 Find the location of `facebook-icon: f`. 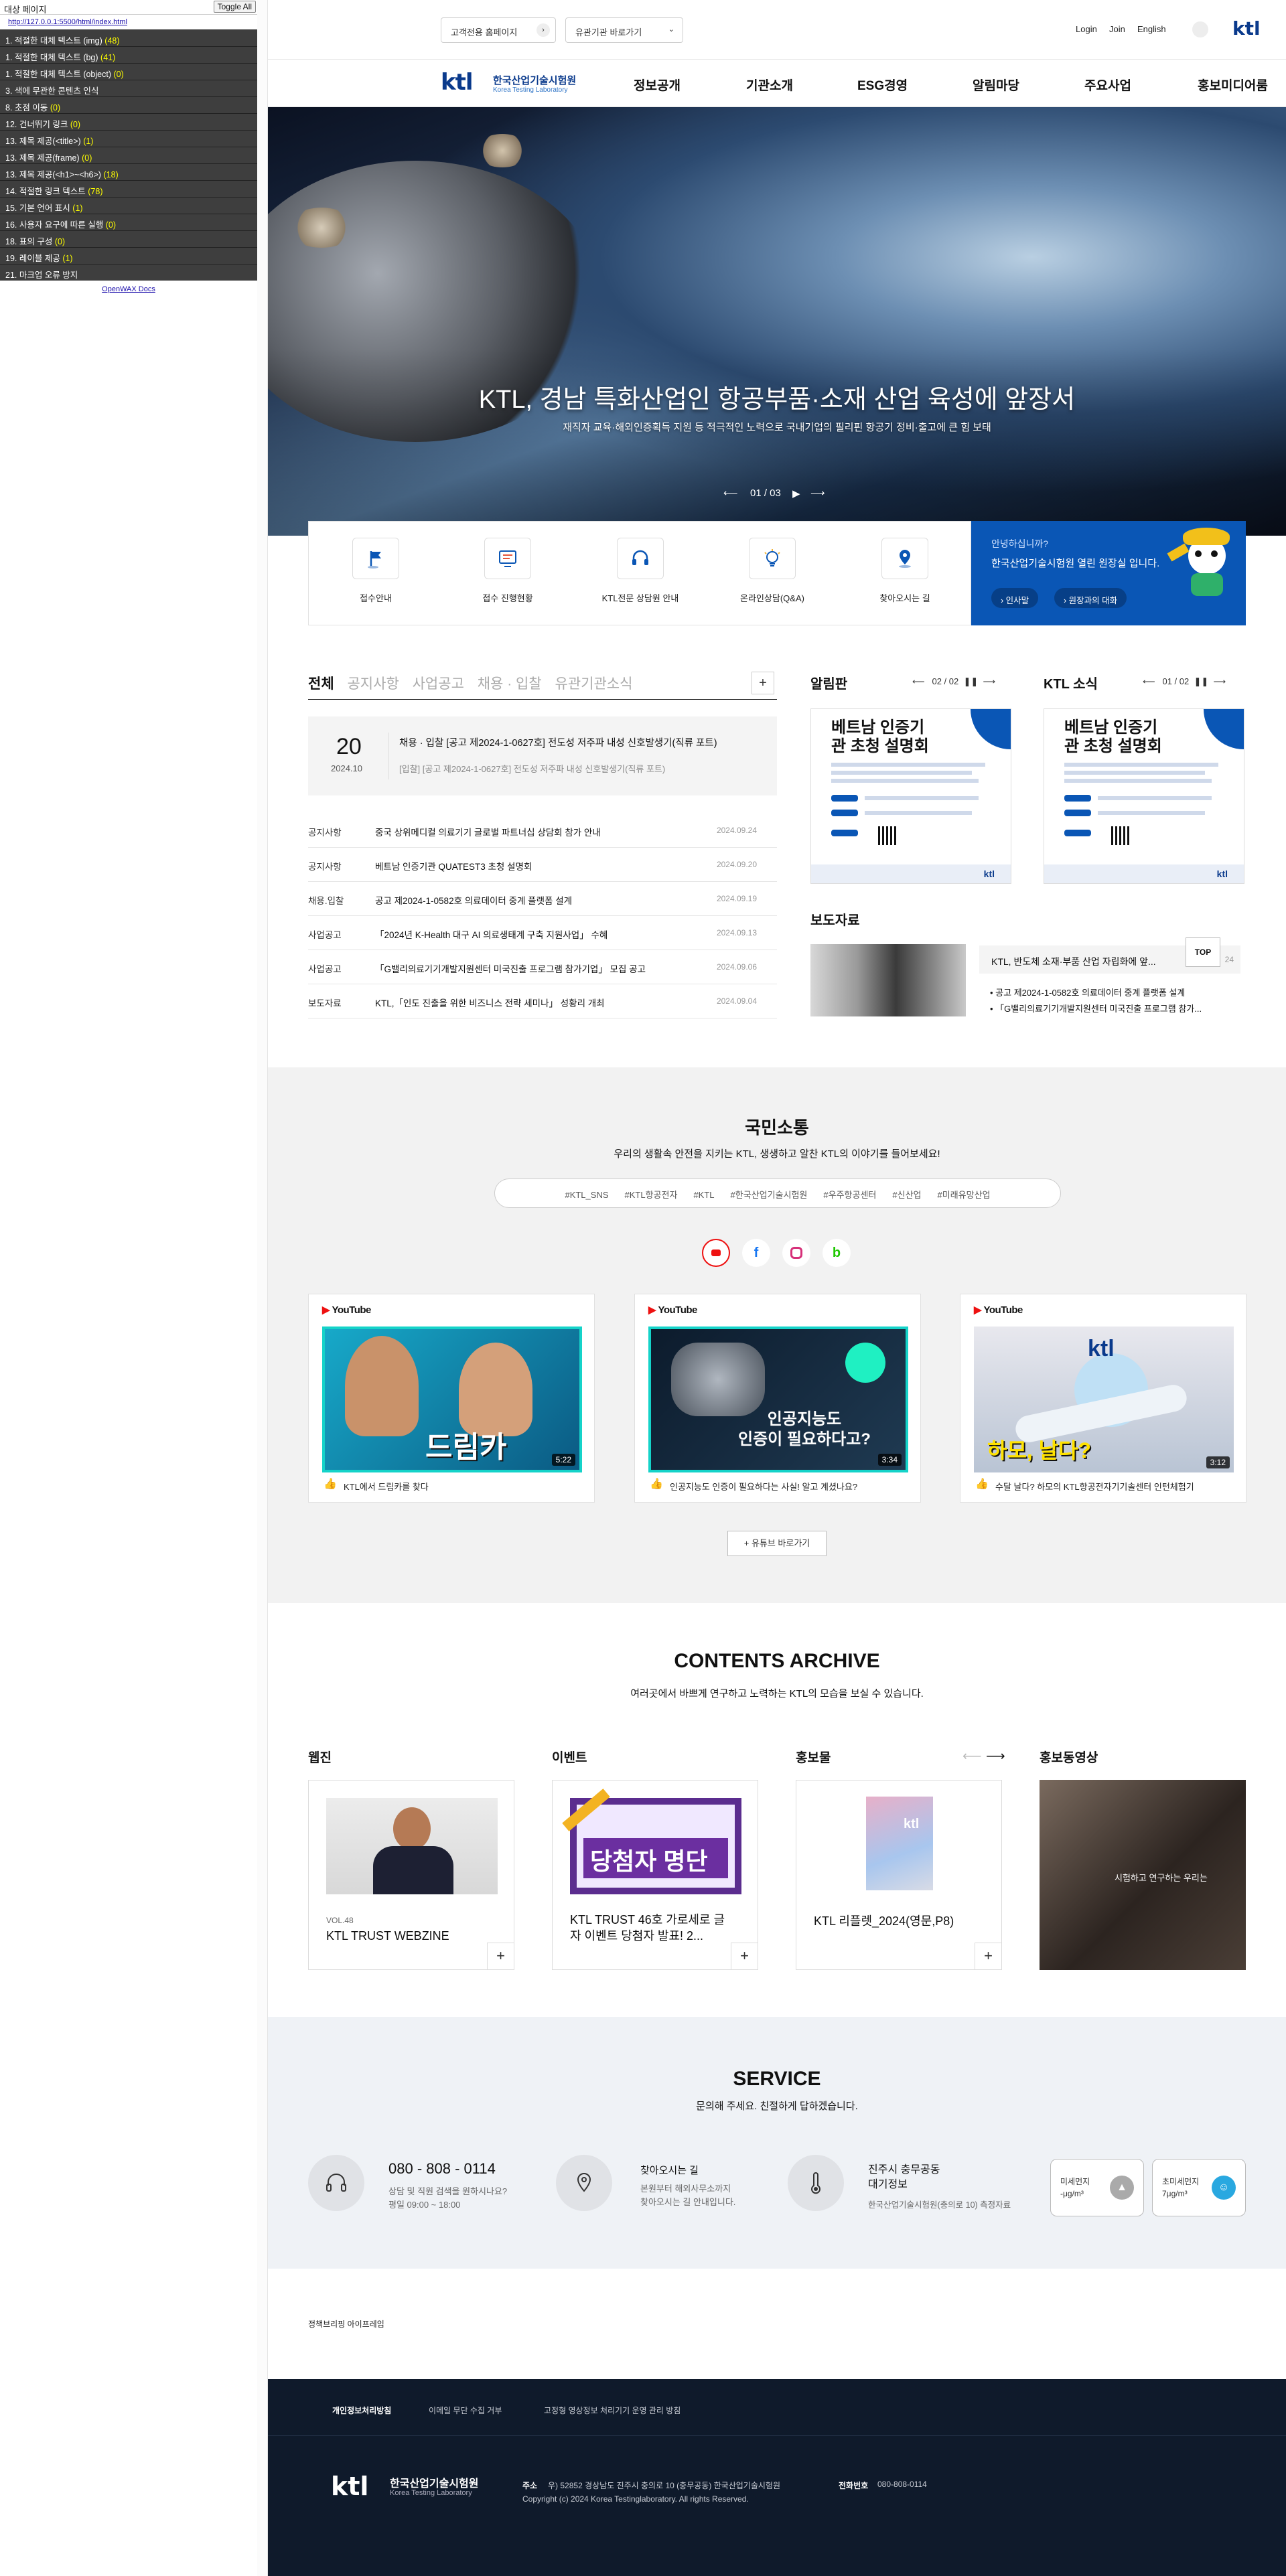

facebook-icon: f is located at coordinates (756, 1253).